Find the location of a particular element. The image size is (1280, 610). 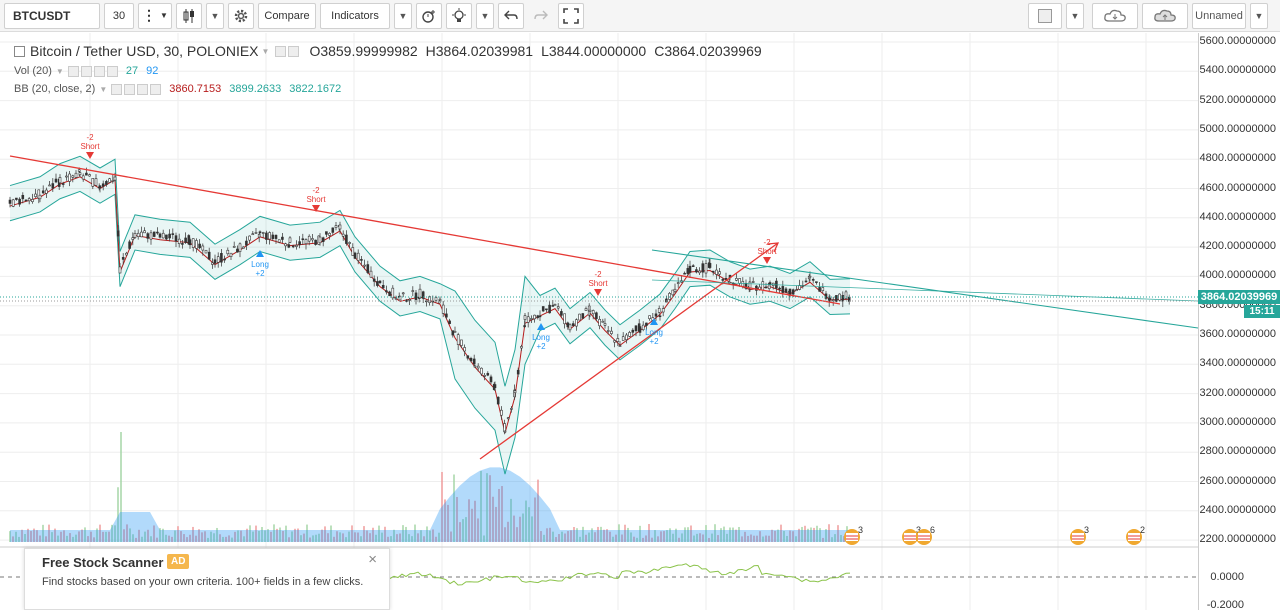

drawing-color-button is located at coordinates (1045, 16).